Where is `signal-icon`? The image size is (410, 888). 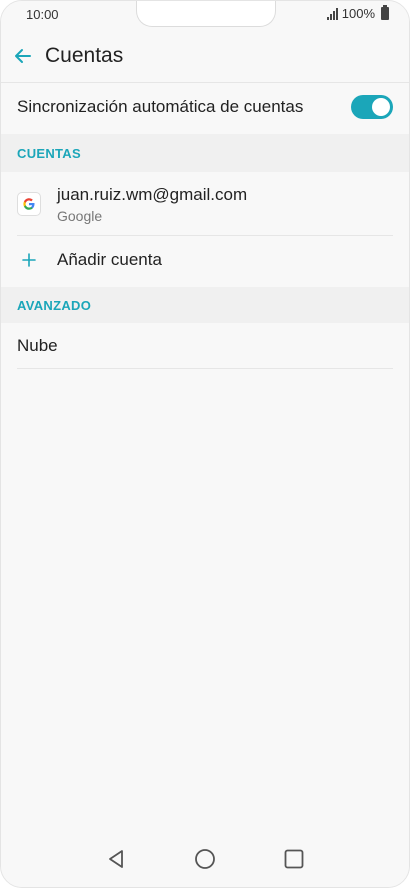
signal-icon is located at coordinates (332, 13).